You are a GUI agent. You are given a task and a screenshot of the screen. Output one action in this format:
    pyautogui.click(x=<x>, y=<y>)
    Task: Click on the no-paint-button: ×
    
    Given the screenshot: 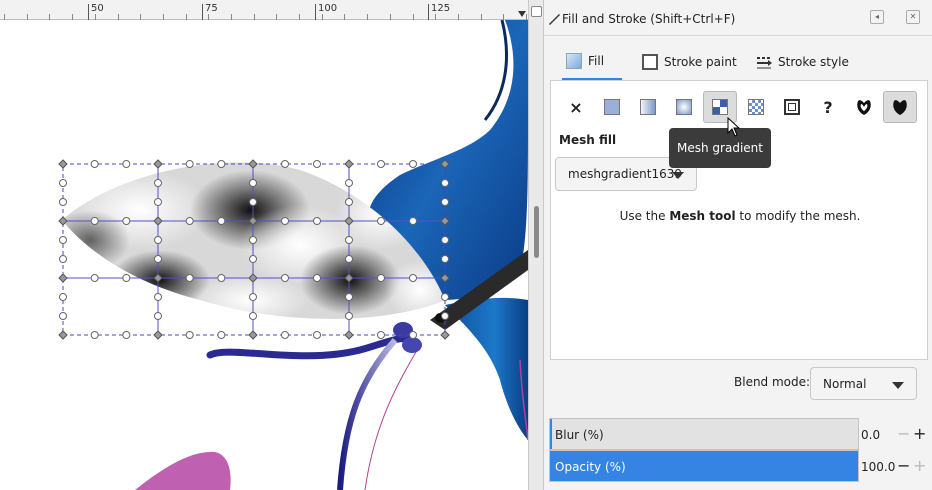 What is the action you would take?
    pyautogui.click(x=576, y=107)
    